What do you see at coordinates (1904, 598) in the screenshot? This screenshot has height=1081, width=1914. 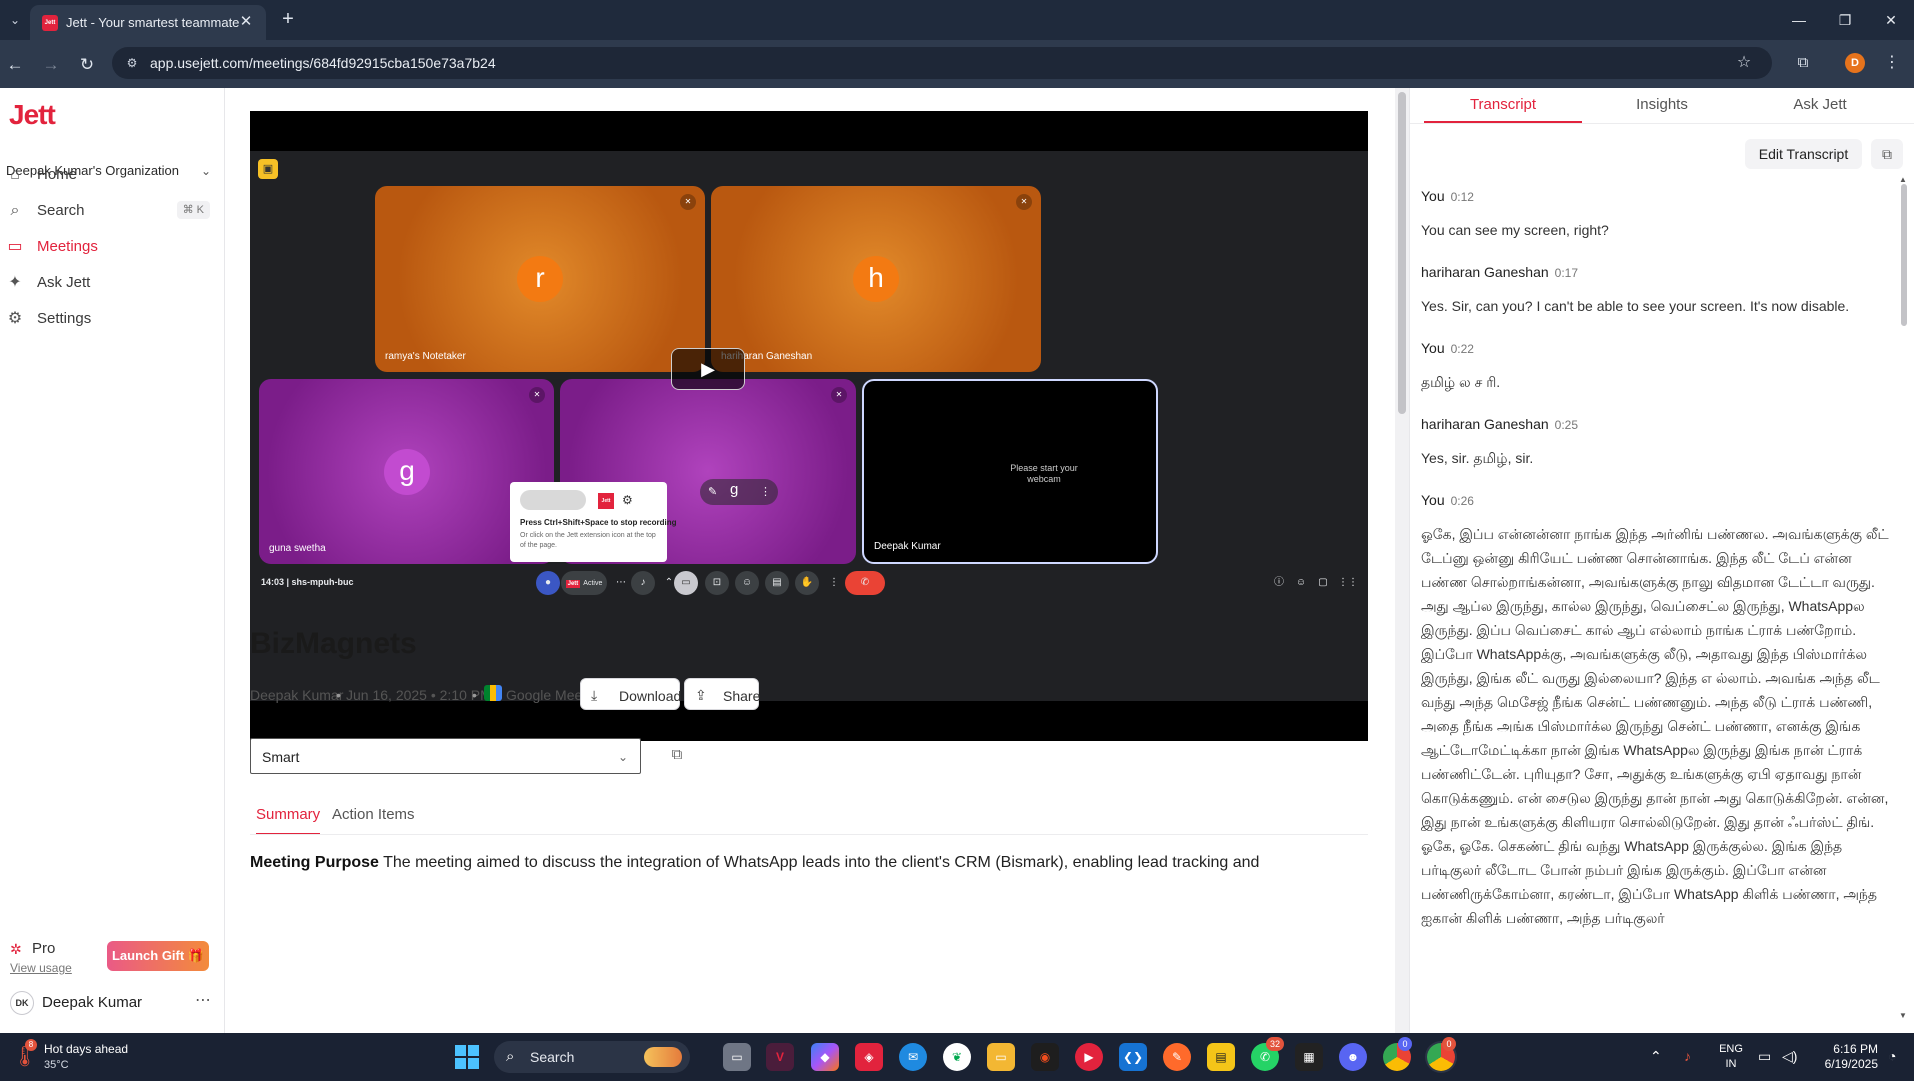 I see `transcript-scrollbar: ▲ ▼` at bounding box center [1904, 598].